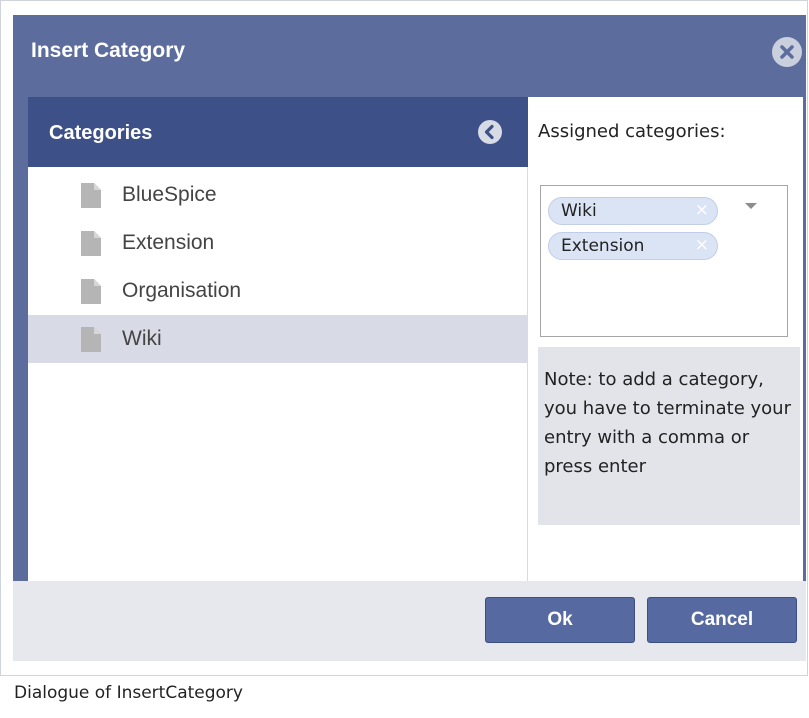 Image resolution: width=809 pixels, height=718 pixels. Describe the element at coordinates (169, 194) in the screenshot. I see `tree-item-label: BlueSpice` at that location.